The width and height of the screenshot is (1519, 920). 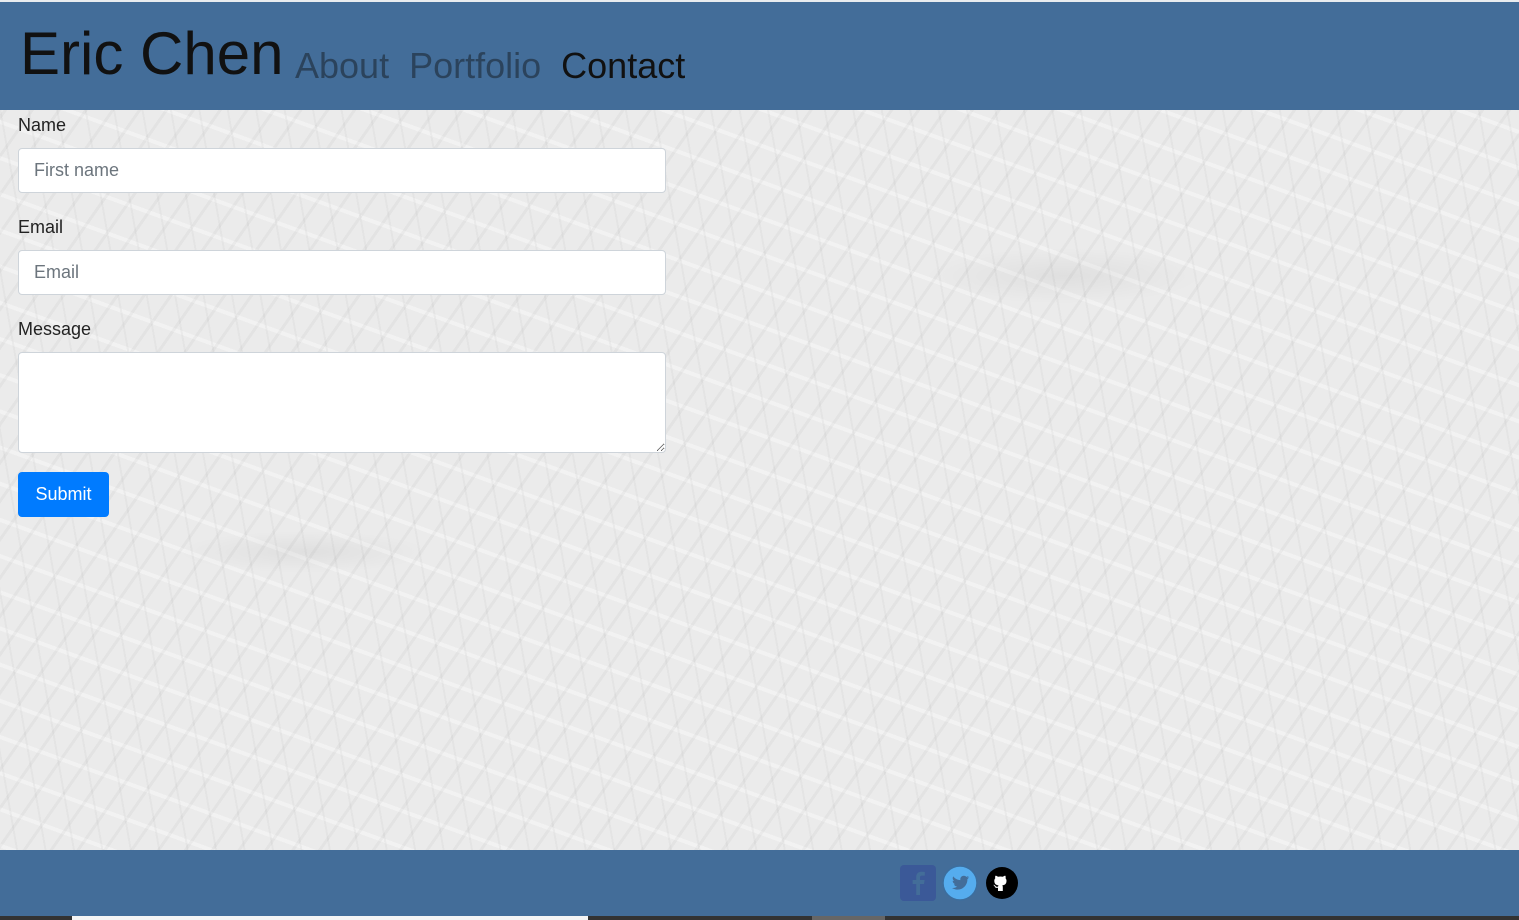 What do you see at coordinates (63, 494) in the screenshot?
I see `submit-button: Submit` at bounding box center [63, 494].